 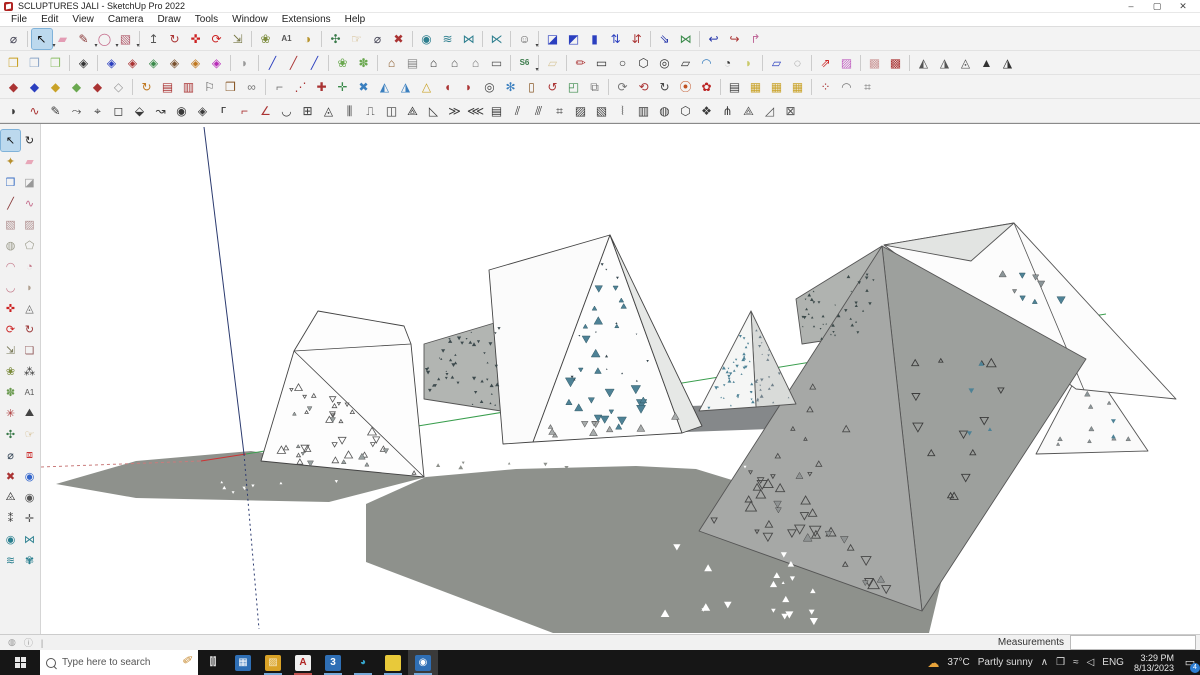 I want to click on sidebar-polygon-tool-icon: ⬠, so click(x=29, y=245).